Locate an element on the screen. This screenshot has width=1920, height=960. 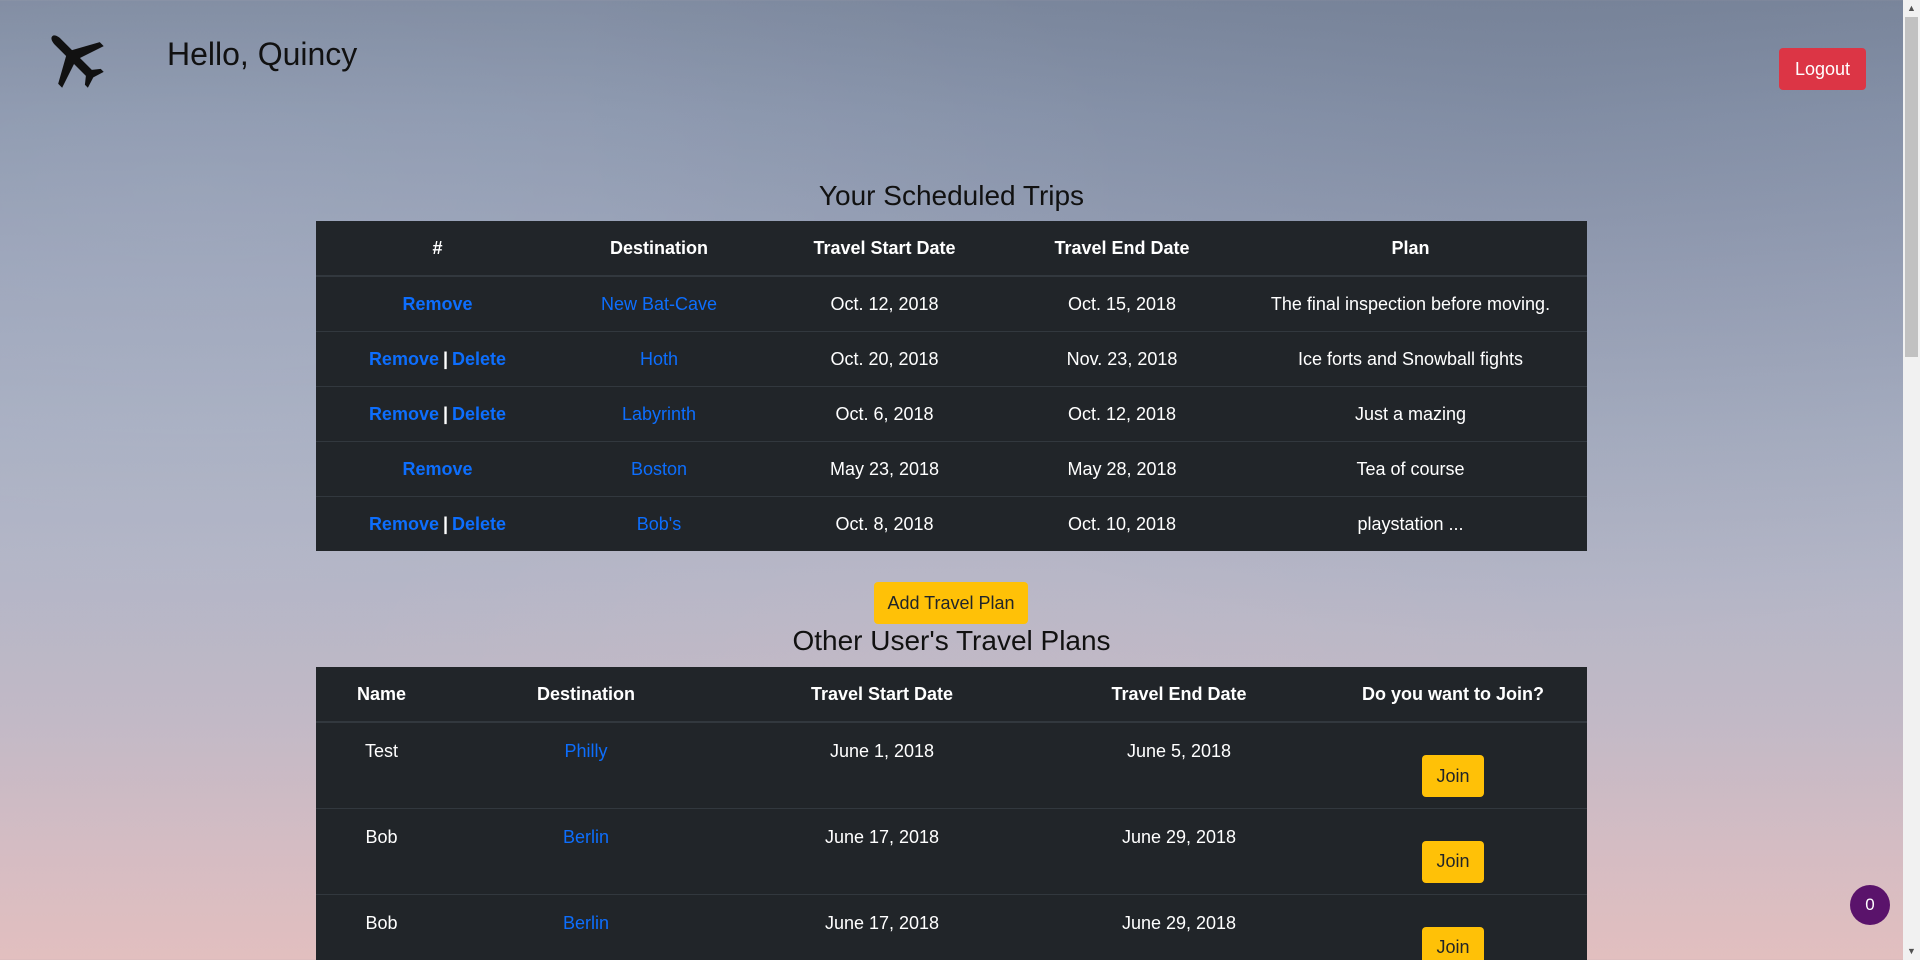
destination-link: New Bat-Cave is located at coordinates (659, 304).